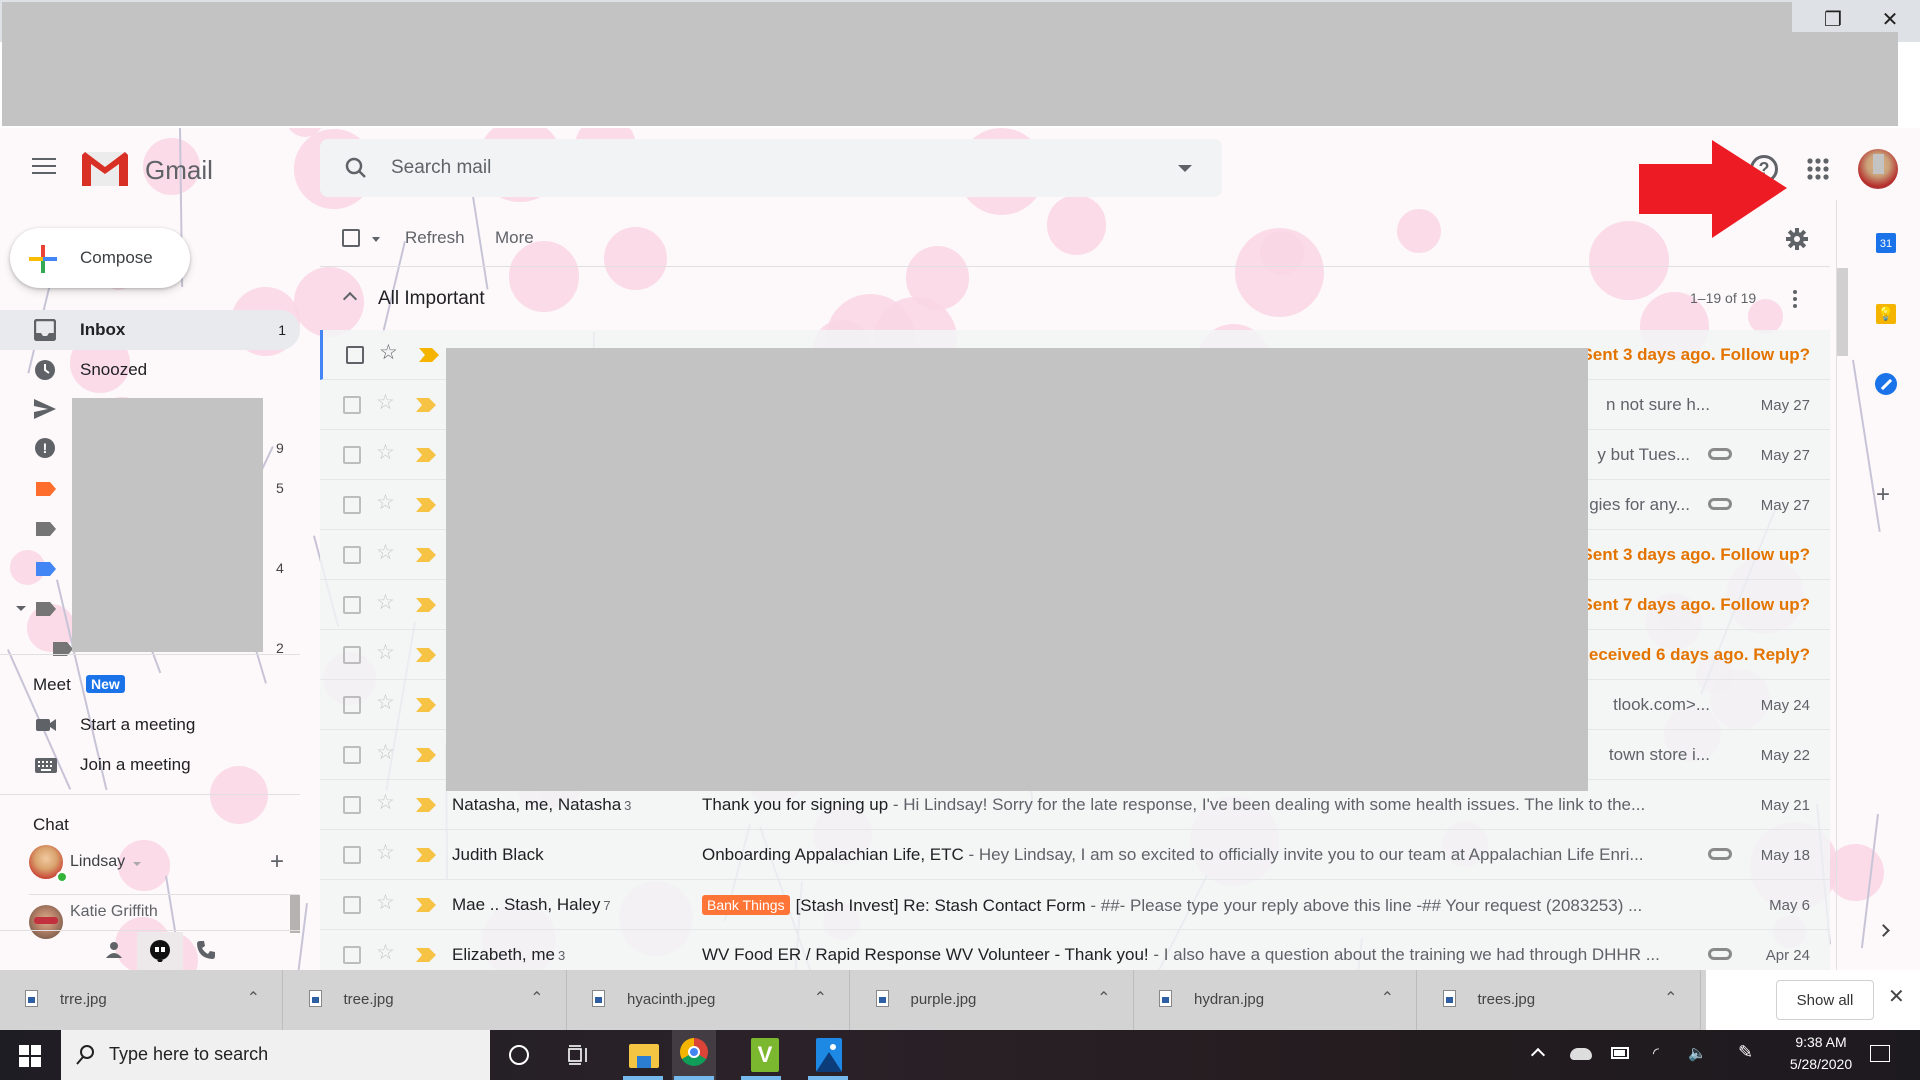  What do you see at coordinates (150, 330) in the screenshot?
I see `sidebar-item-inbox: Inbox 1` at bounding box center [150, 330].